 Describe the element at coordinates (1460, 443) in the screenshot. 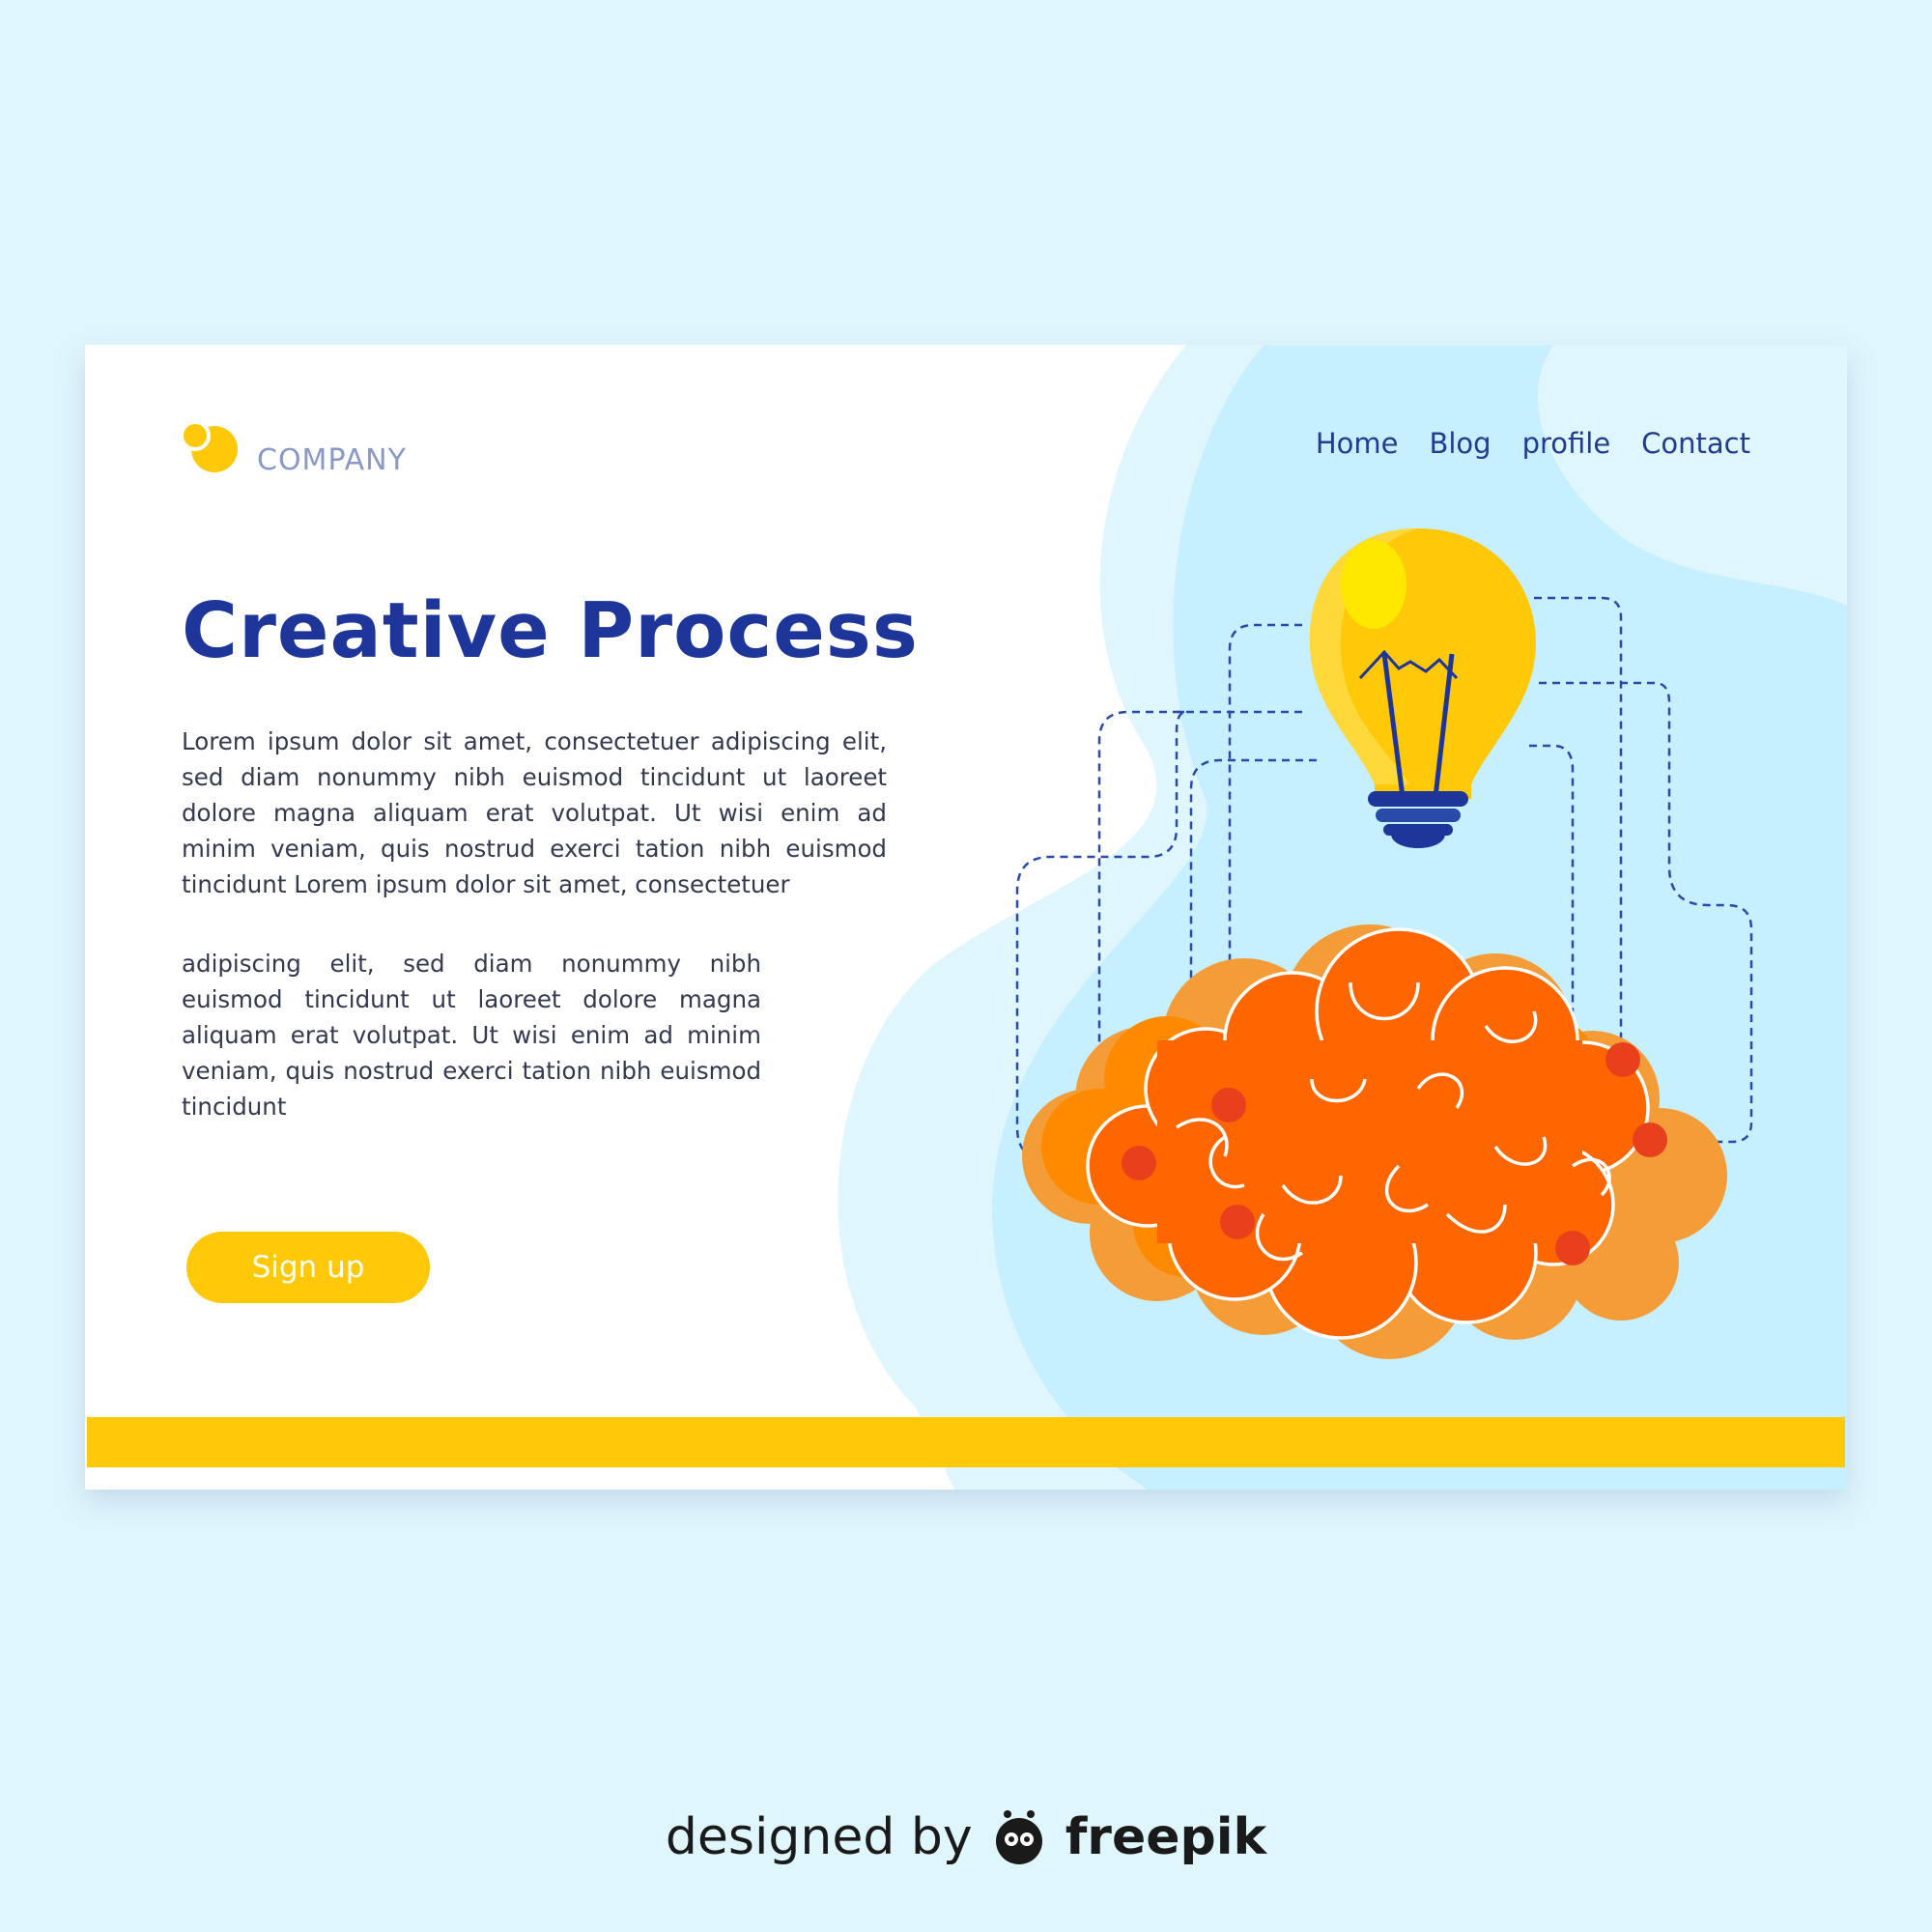

I see `nav-link-blog: Blog` at that location.